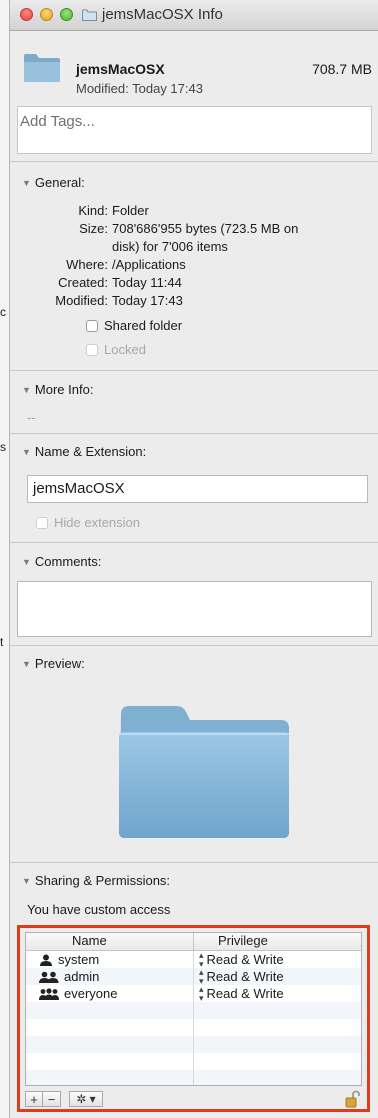 The width and height of the screenshot is (378, 1118). I want to click on section-heading: More Info:, so click(64, 389).